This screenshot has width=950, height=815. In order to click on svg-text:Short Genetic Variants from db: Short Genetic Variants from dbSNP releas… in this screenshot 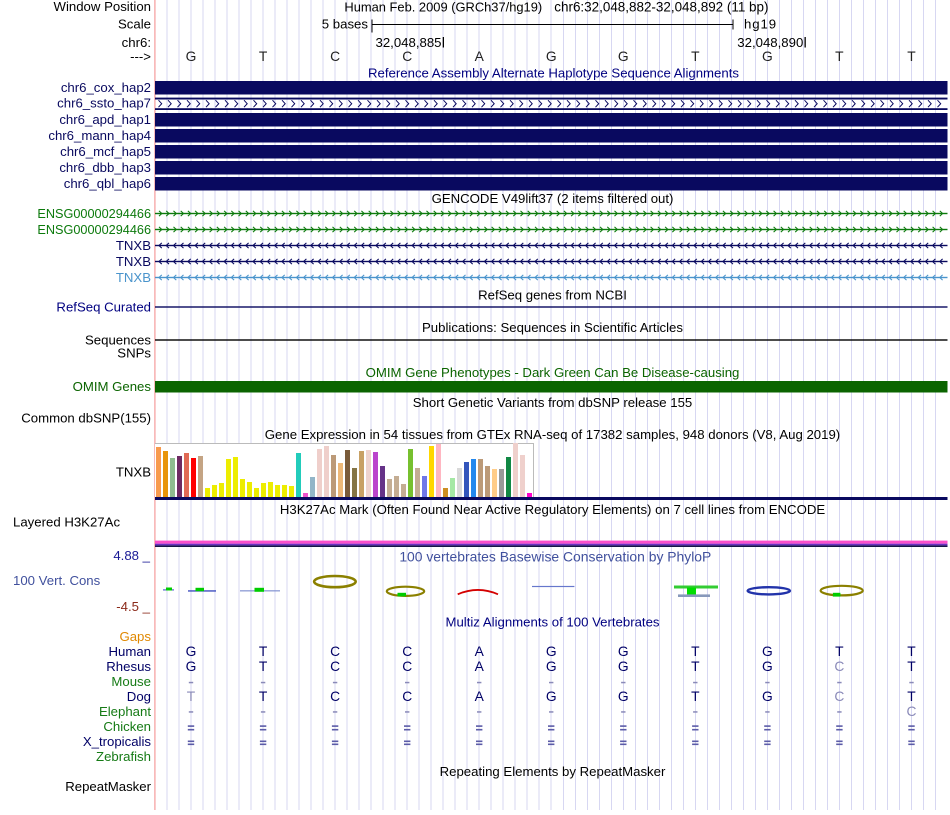, I will do `click(553, 402)`.